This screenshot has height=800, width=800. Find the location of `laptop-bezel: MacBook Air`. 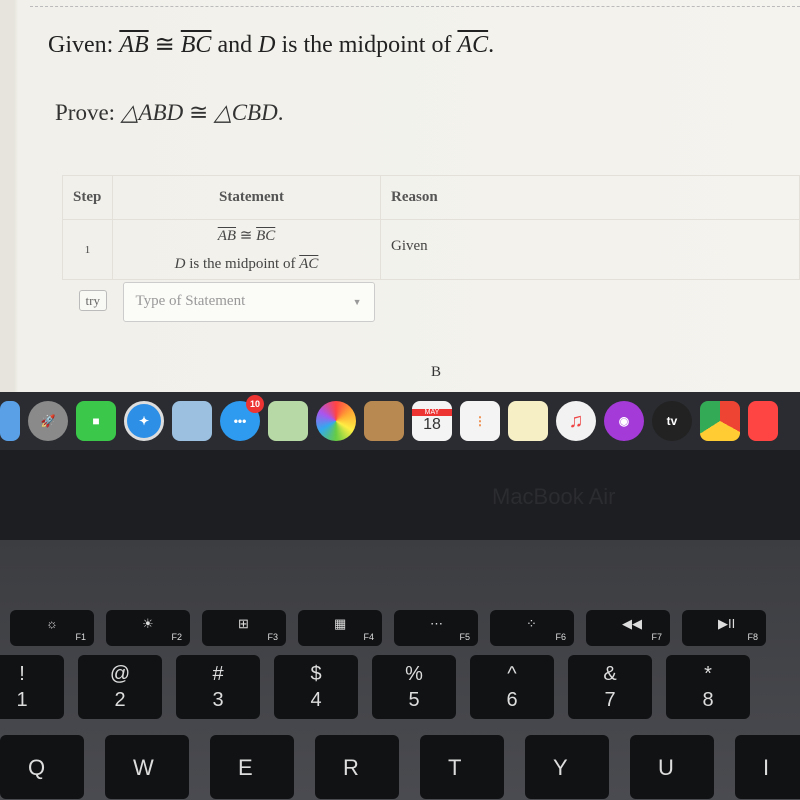

laptop-bezel: MacBook Air is located at coordinates (400, 495).